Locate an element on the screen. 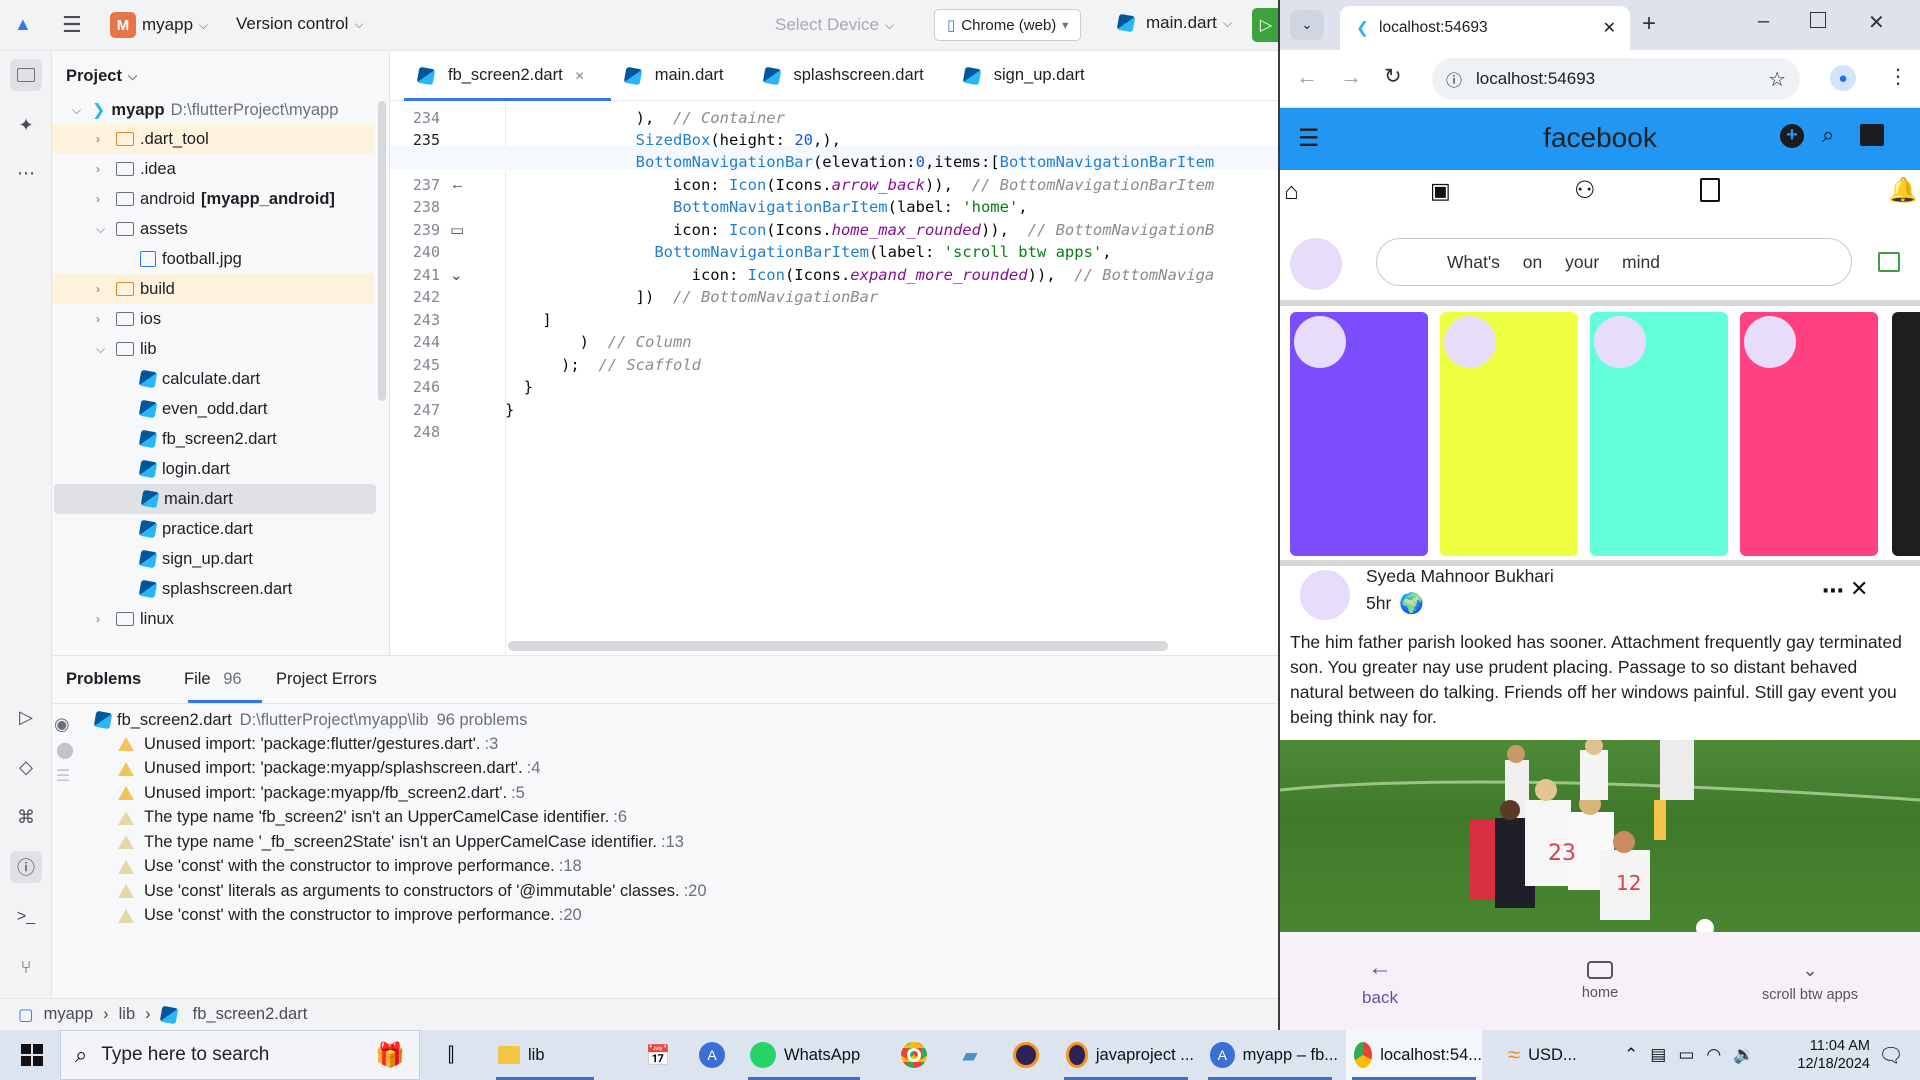 The width and height of the screenshot is (1920, 1080). close-window-icon: ✕ is located at coordinates (1876, 22).